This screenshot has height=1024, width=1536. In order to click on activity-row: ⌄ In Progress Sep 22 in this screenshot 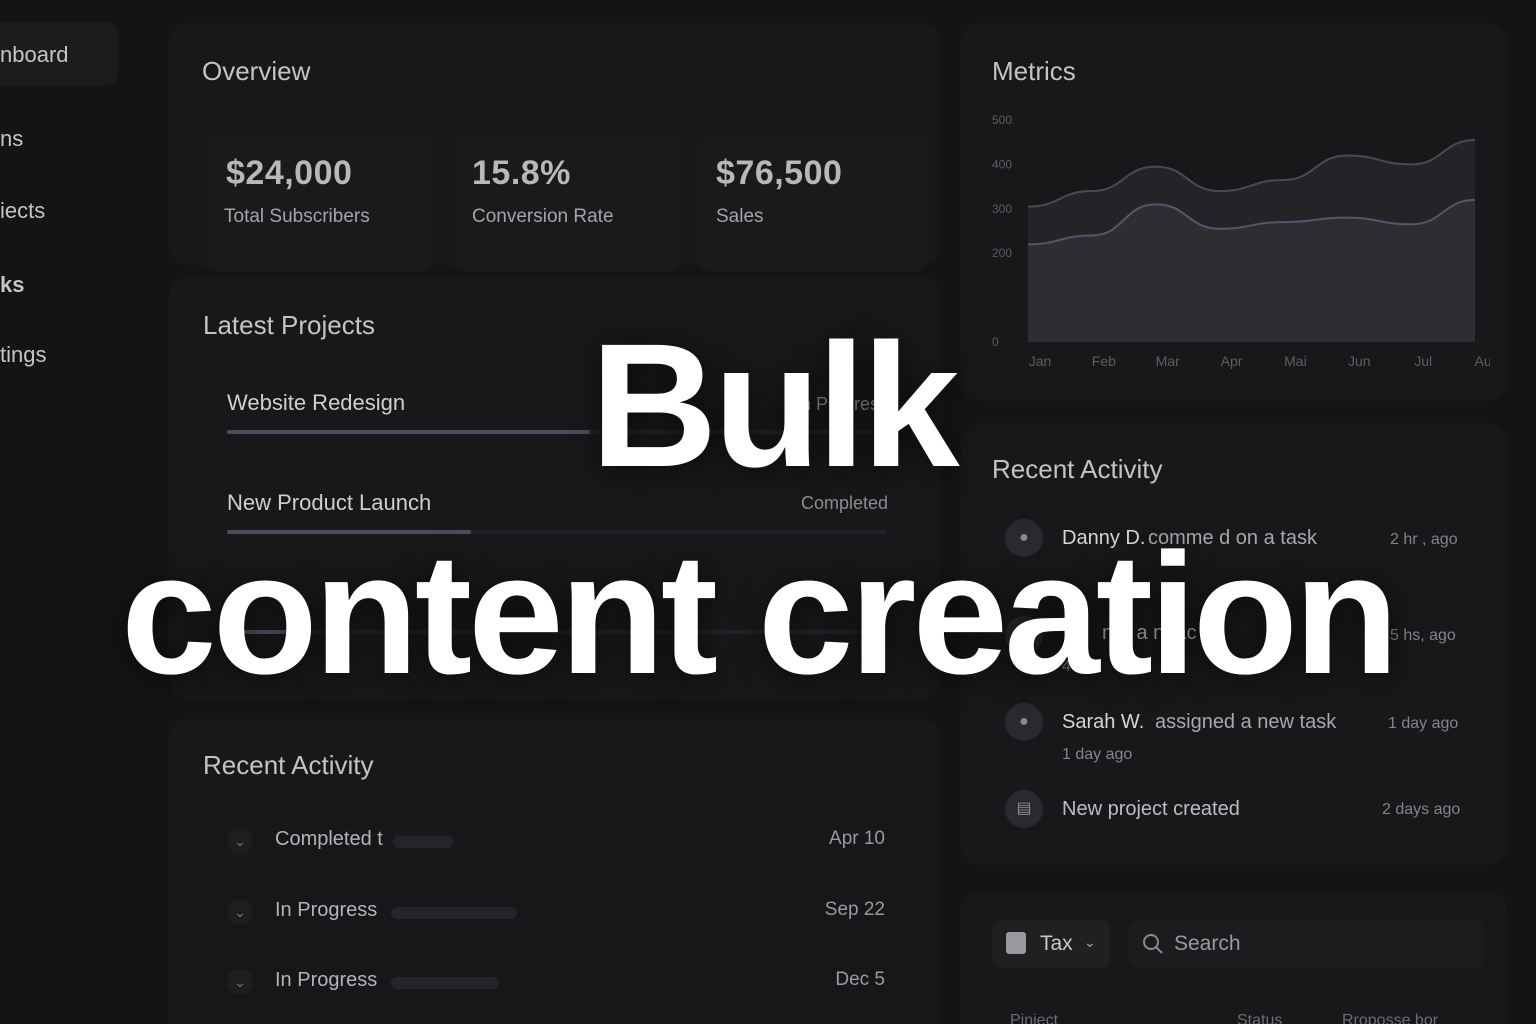, I will do `click(555, 911)`.